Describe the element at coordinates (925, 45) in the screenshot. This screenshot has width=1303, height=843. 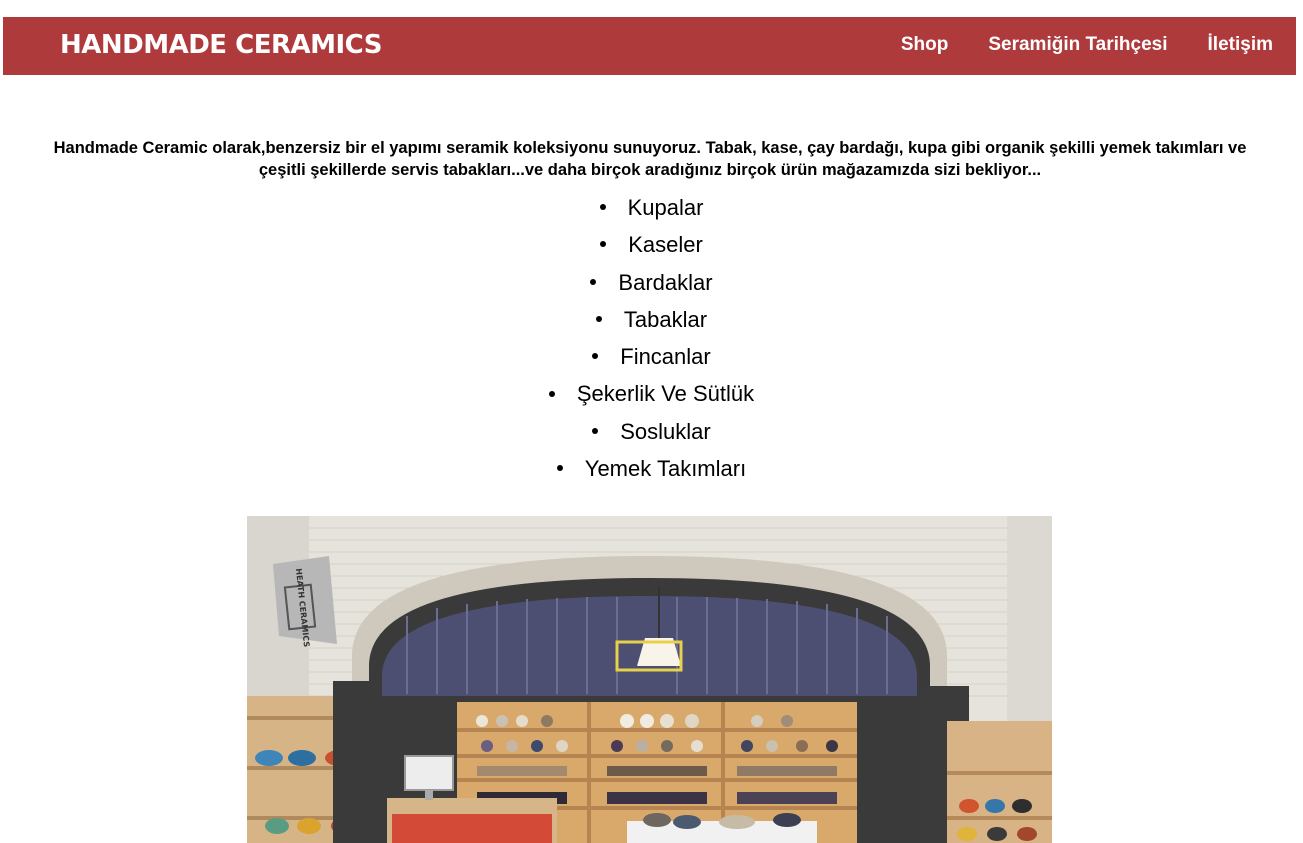
I see `nav-link-shop: Shop` at that location.